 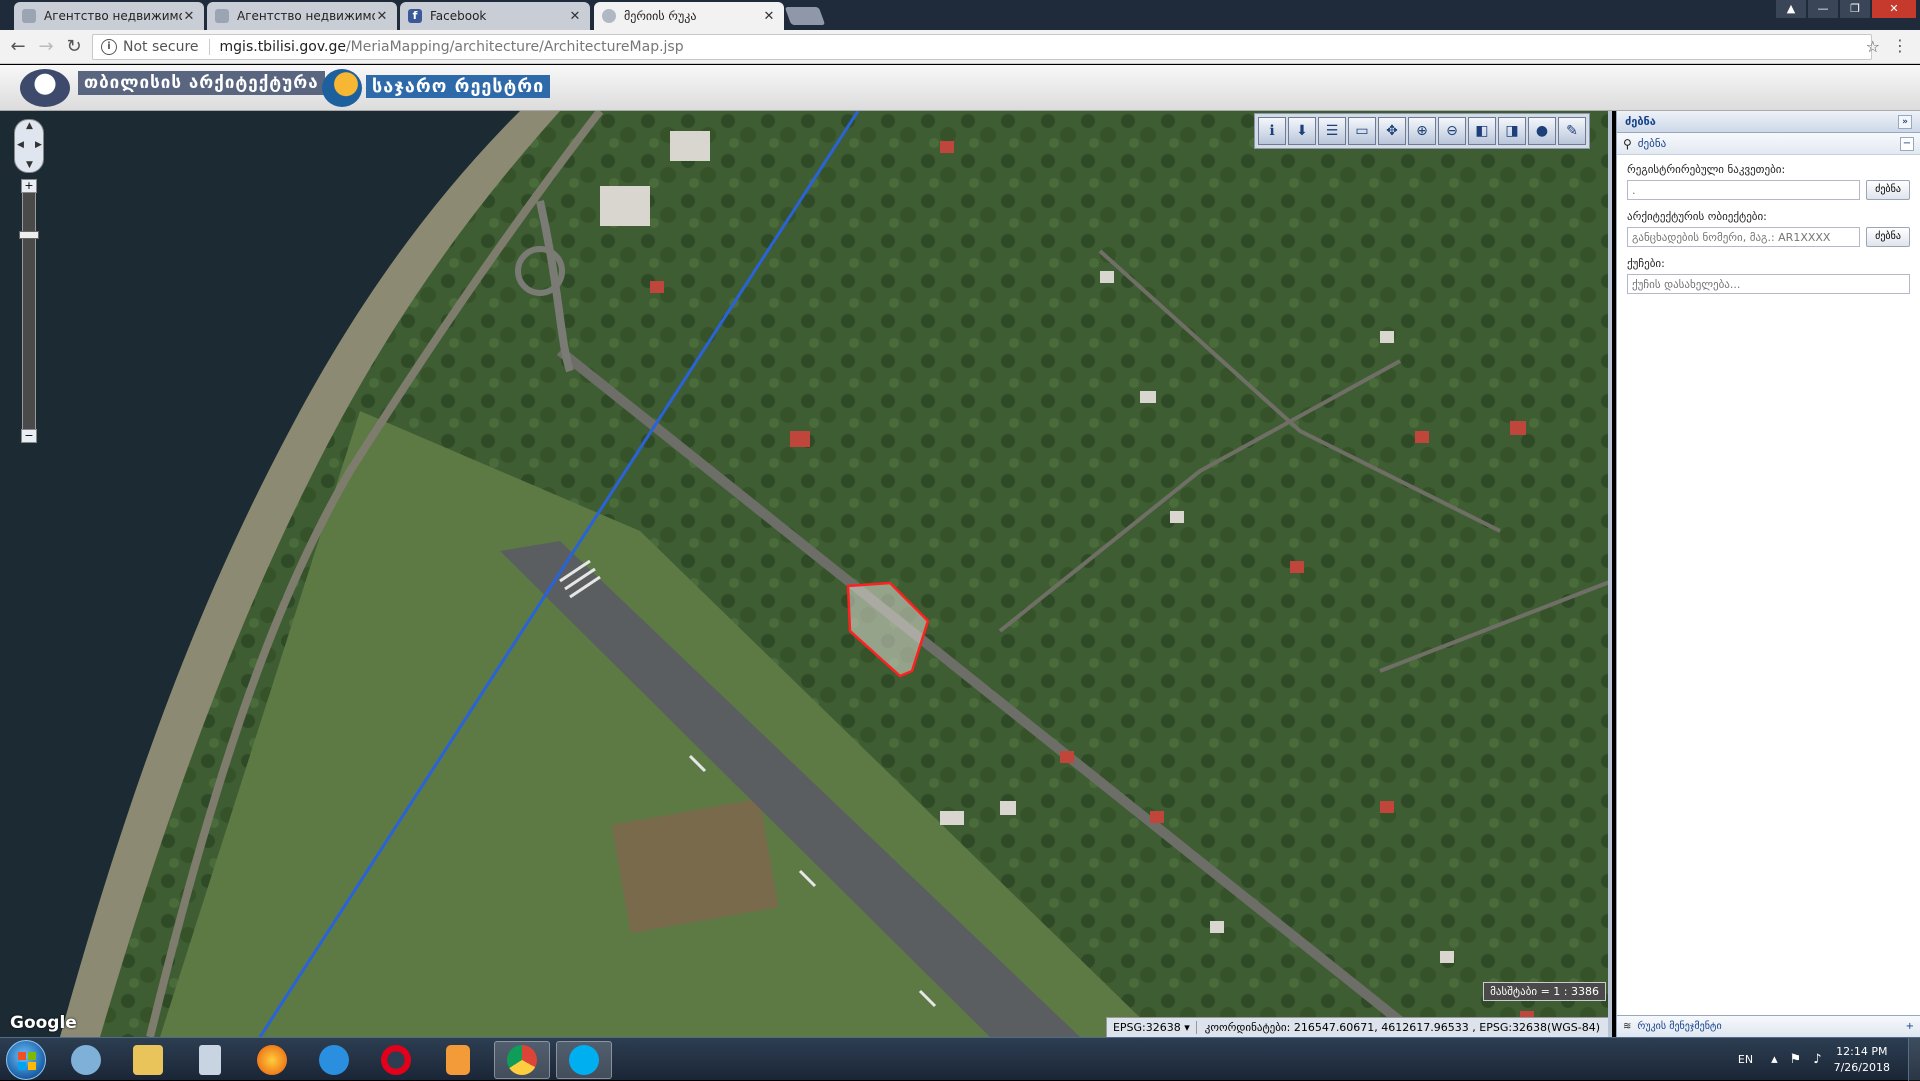 What do you see at coordinates (201, 83) in the screenshot?
I see `brand-tbilisi-architecture: თბილისის არქიტექტურა` at bounding box center [201, 83].